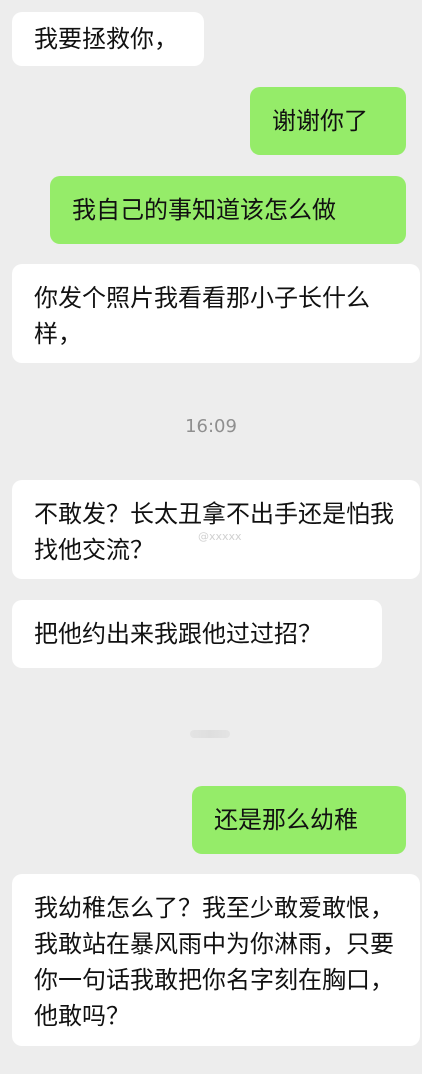 Image resolution: width=422 pixels, height=1074 pixels. I want to click on message-bubble: 还是那么幼稚, so click(299, 820).